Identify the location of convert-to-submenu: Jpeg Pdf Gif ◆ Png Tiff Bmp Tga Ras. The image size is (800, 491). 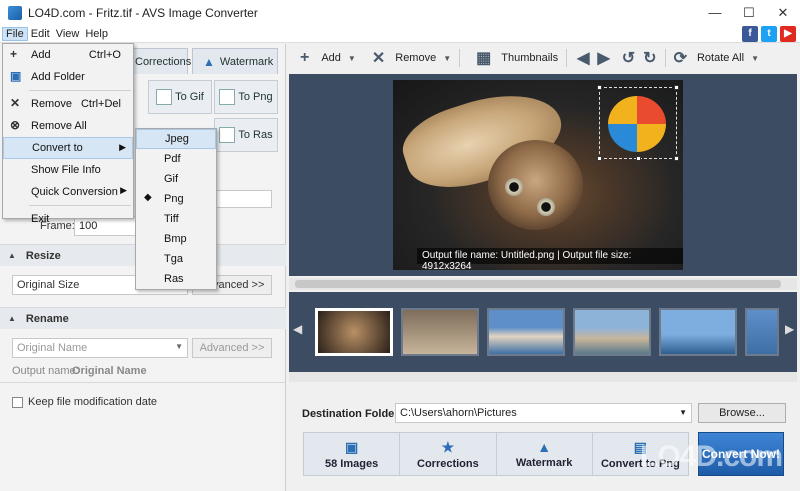
(176, 209).